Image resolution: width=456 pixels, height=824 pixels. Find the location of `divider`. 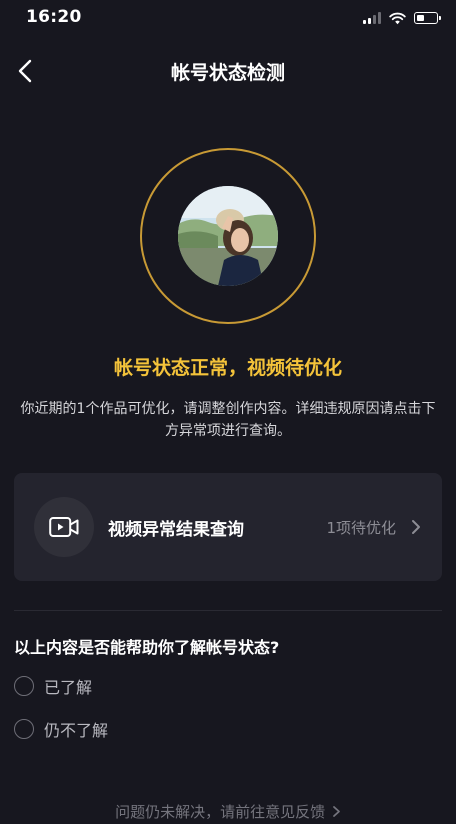

divider is located at coordinates (228, 610).